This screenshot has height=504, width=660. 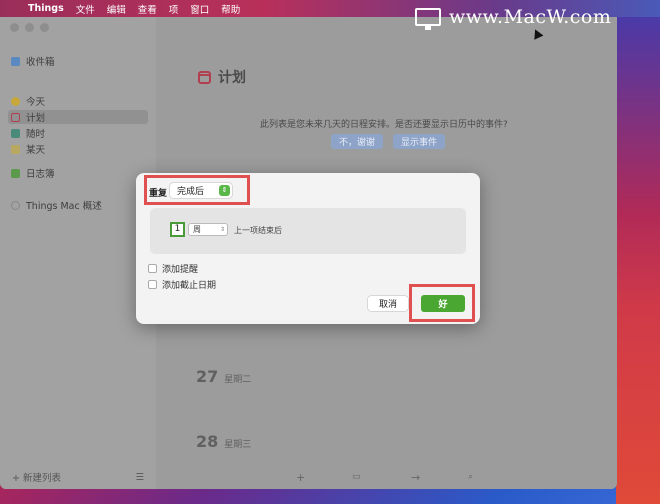 I want to click on sidebar-item-label: 收件箱, so click(x=40, y=62).